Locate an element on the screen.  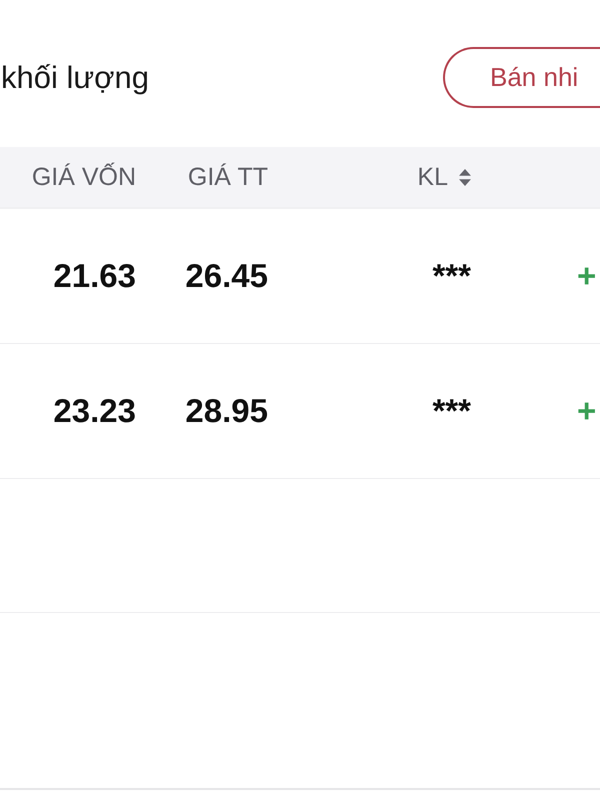
column-header: GIÁ VỐN is located at coordinates (84, 177).